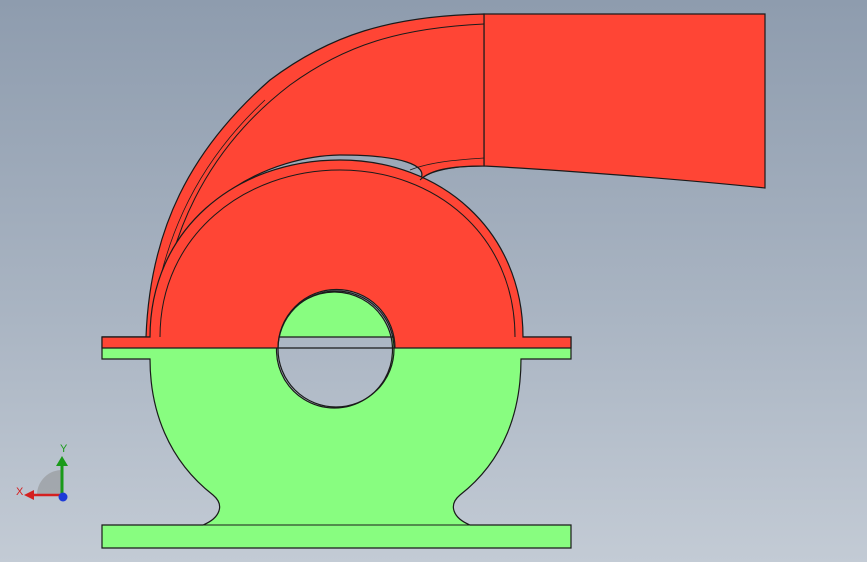  What do you see at coordinates (624, 101) in the screenshot?
I see `discharge-pipe` at bounding box center [624, 101].